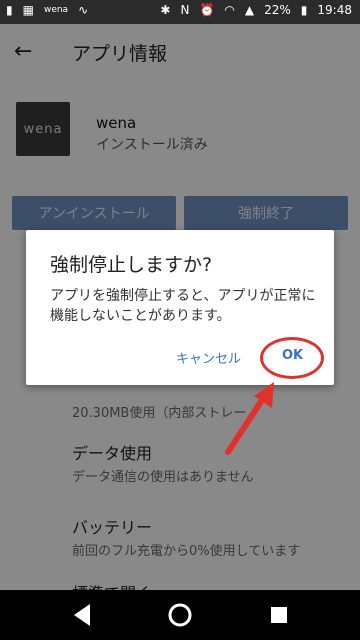 This screenshot has height=640, width=360. I want to click on annotation-circle, so click(292, 358).